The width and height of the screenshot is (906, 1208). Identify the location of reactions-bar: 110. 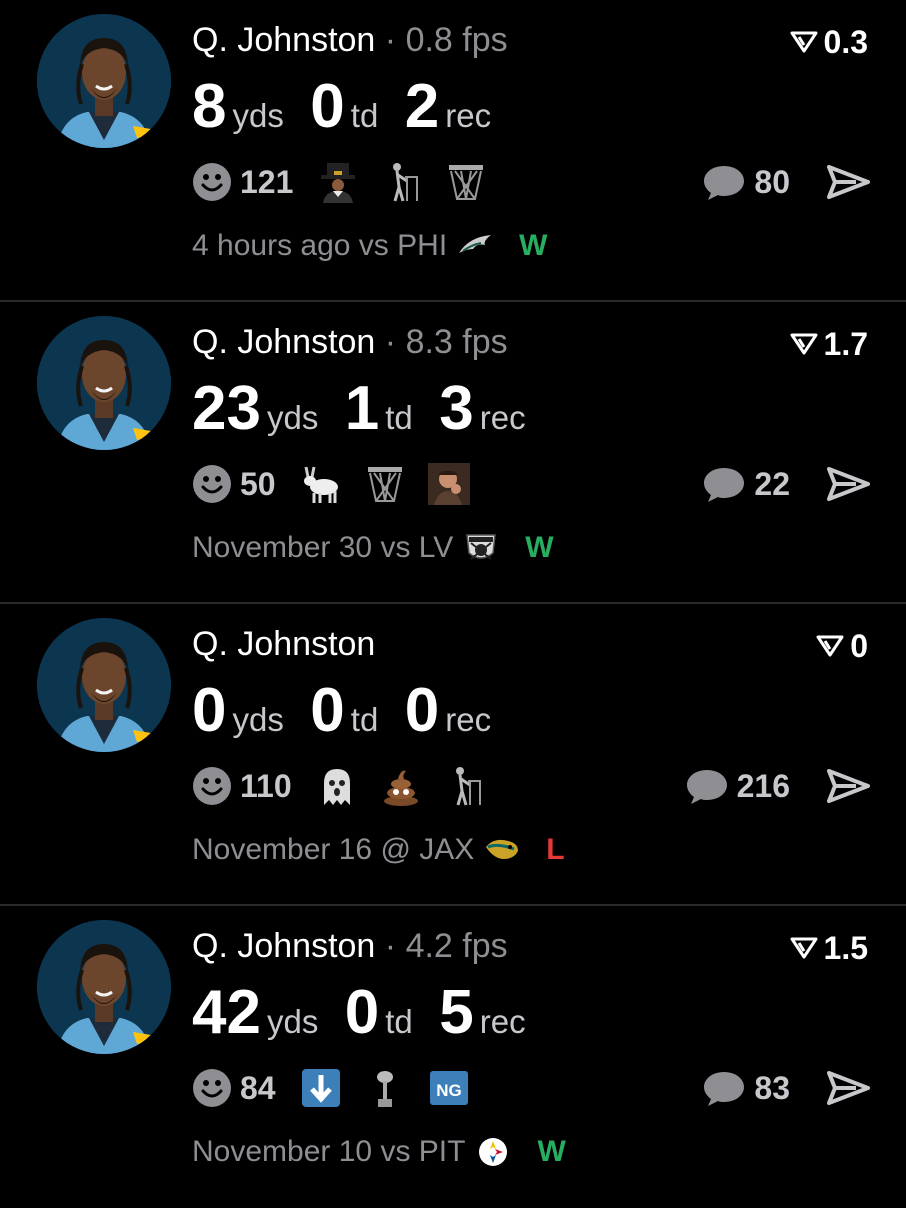
(350, 786).